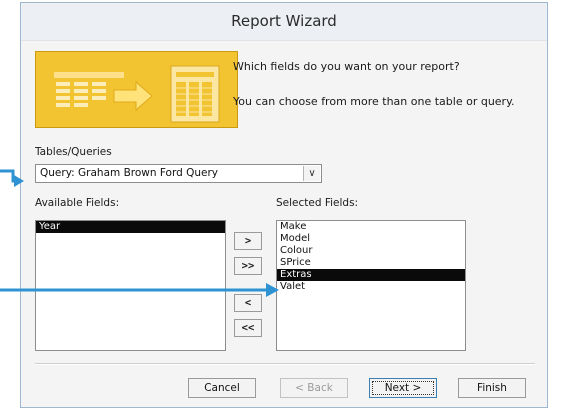 The image size is (561, 413). Describe the element at coordinates (129, 173) in the screenshot. I see `tables-queries-value: Query: Graham Brown Ford Query` at that location.